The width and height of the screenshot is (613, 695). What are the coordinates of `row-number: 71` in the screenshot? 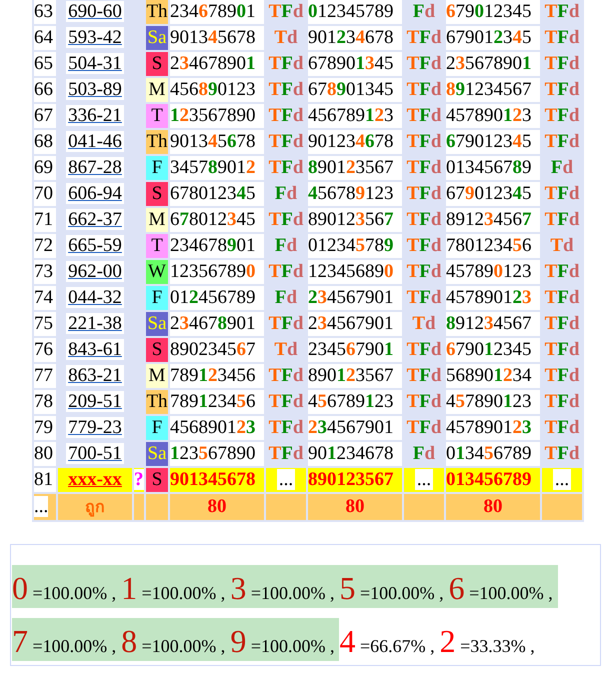 It's located at (43, 219).